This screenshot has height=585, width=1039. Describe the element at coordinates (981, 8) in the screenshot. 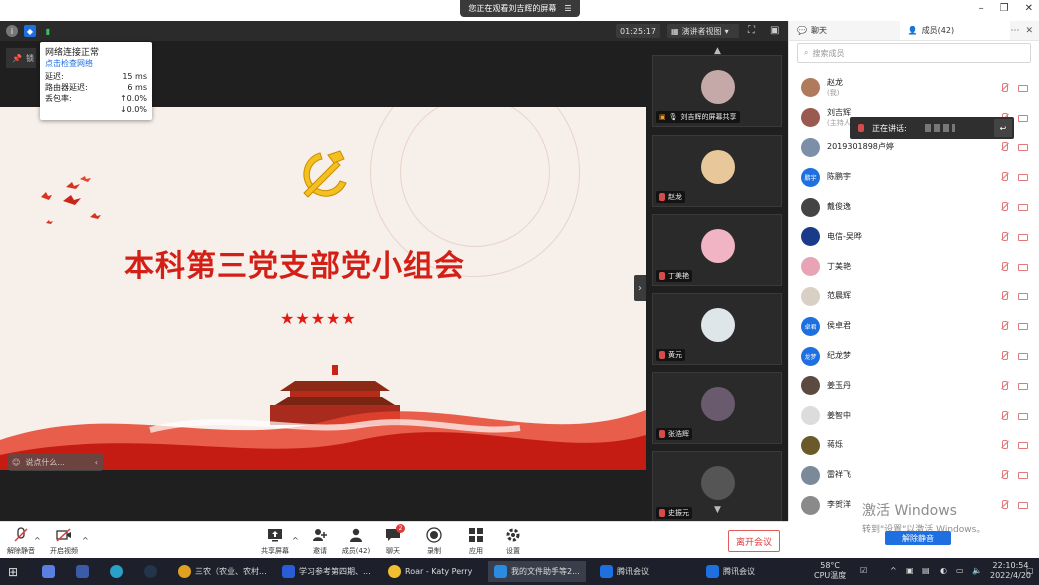

I see `minimize-icon: –` at that location.